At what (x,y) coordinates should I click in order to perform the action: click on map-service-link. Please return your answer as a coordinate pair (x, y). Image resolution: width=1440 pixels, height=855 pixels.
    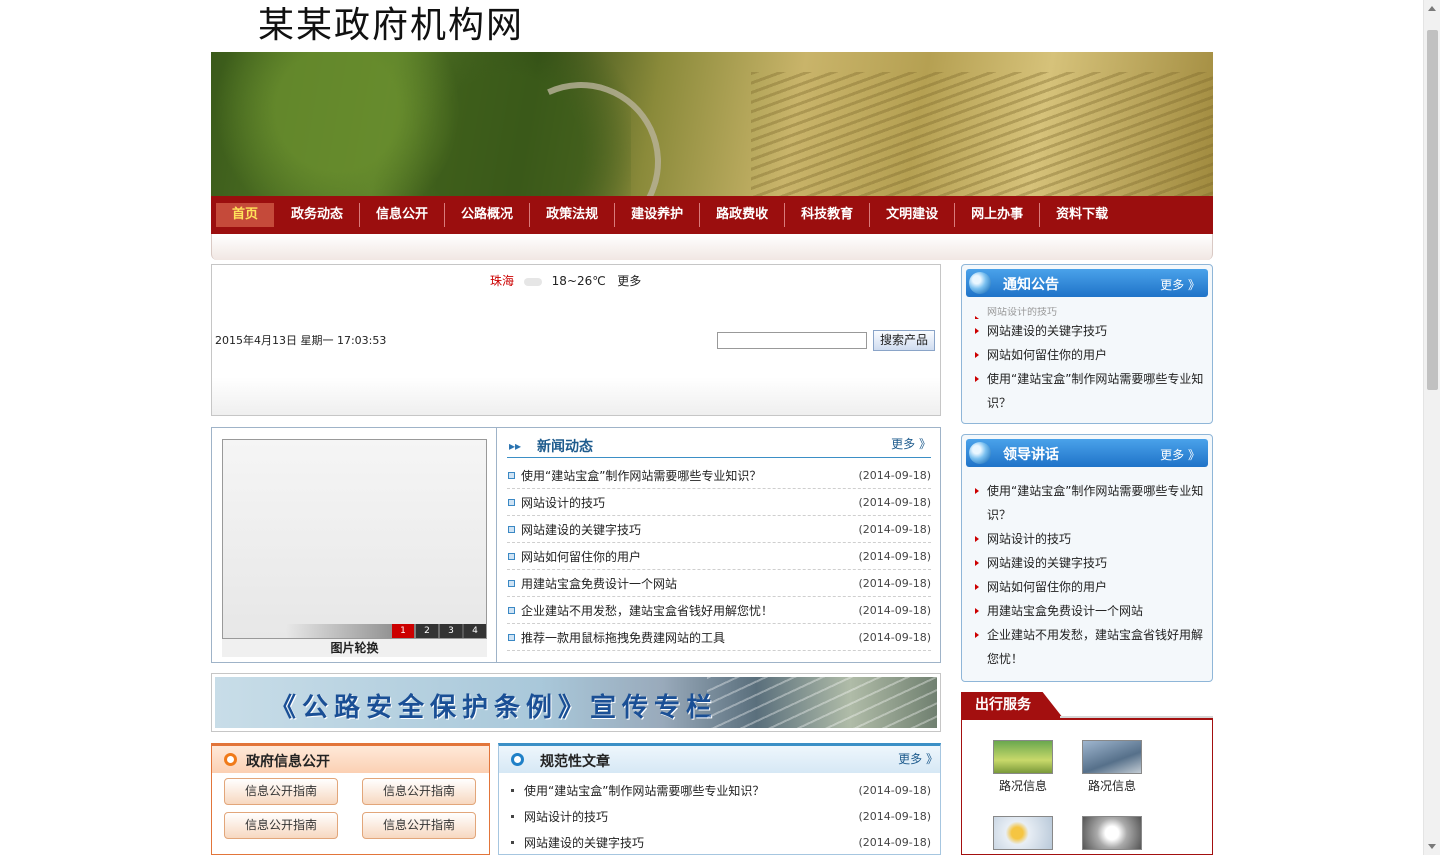
    Looking at the image, I should click on (1023, 833).